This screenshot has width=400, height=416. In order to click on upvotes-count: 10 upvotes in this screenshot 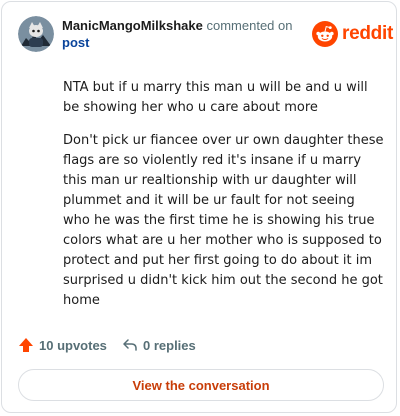, I will do `click(73, 345)`.